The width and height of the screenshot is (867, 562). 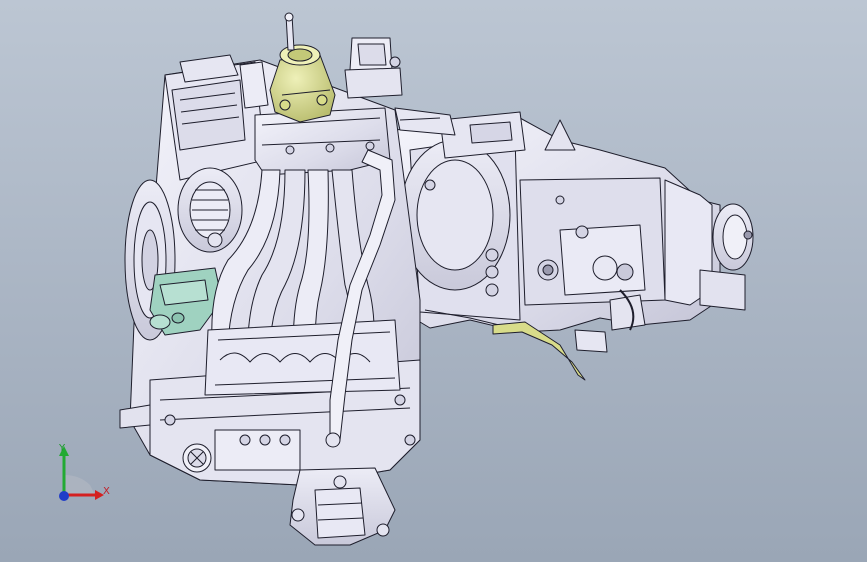 I want to click on throttle-body, so click(x=302, y=67).